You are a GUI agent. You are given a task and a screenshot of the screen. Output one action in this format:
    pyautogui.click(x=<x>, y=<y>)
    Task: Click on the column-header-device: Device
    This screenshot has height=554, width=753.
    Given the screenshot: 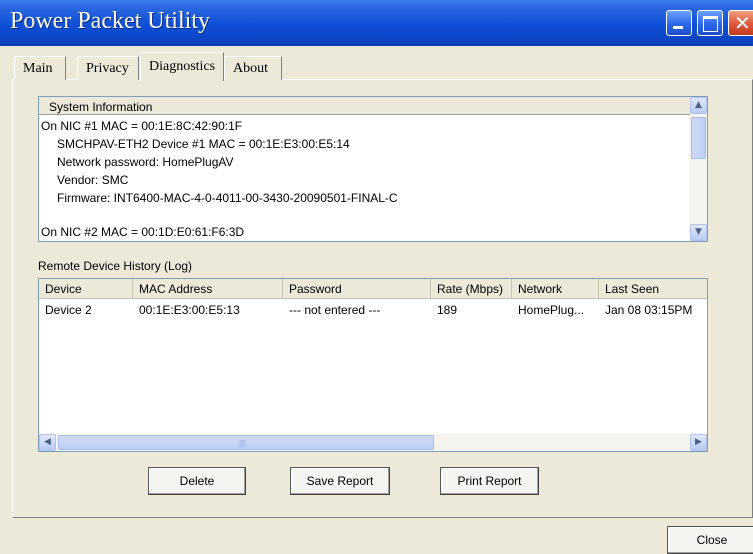 What is the action you would take?
    pyautogui.click(x=86, y=289)
    